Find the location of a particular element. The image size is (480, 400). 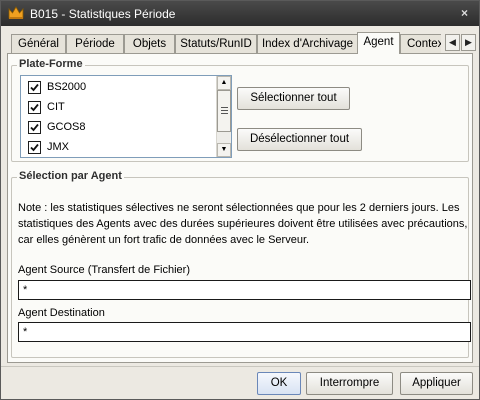

platform-checkbox-jmx is located at coordinates (34, 147).